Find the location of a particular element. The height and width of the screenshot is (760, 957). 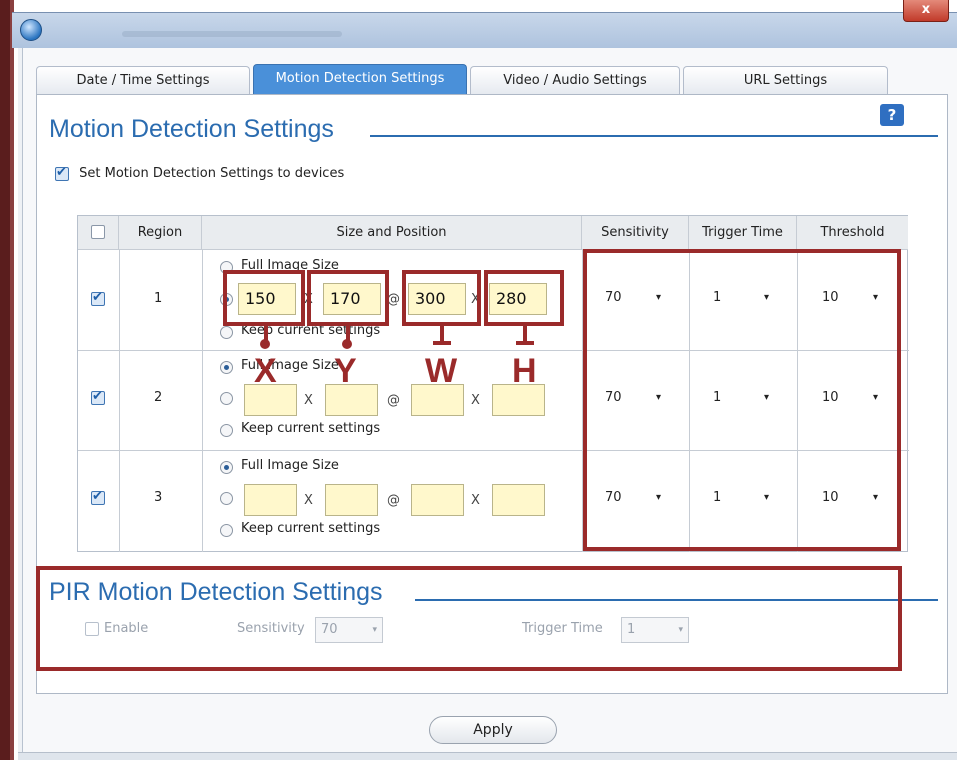

header-region: Region is located at coordinates (160, 233).